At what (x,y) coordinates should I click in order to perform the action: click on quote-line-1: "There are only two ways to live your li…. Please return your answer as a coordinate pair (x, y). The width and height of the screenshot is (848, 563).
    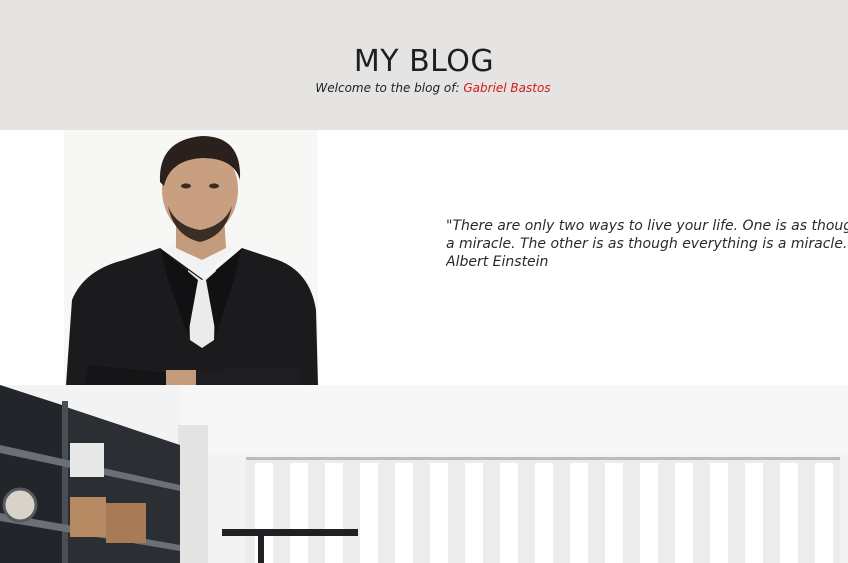
    Looking at the image, I should click on (647, 226).